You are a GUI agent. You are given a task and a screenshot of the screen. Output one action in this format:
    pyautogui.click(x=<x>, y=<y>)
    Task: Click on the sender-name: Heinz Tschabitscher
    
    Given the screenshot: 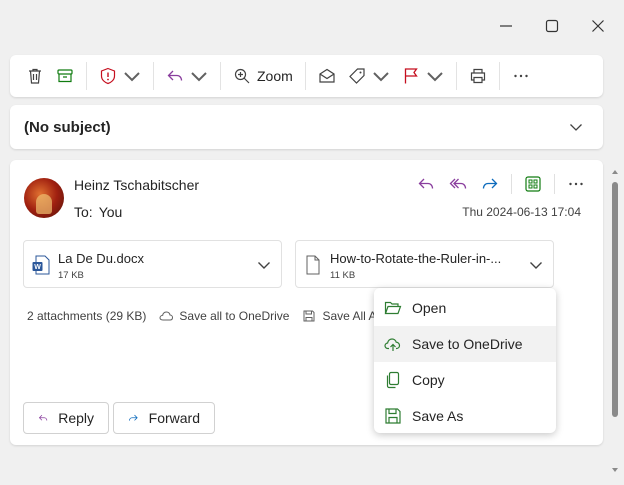 What is the action you would take?
    pyautogui.click(x=136, y=185)
    